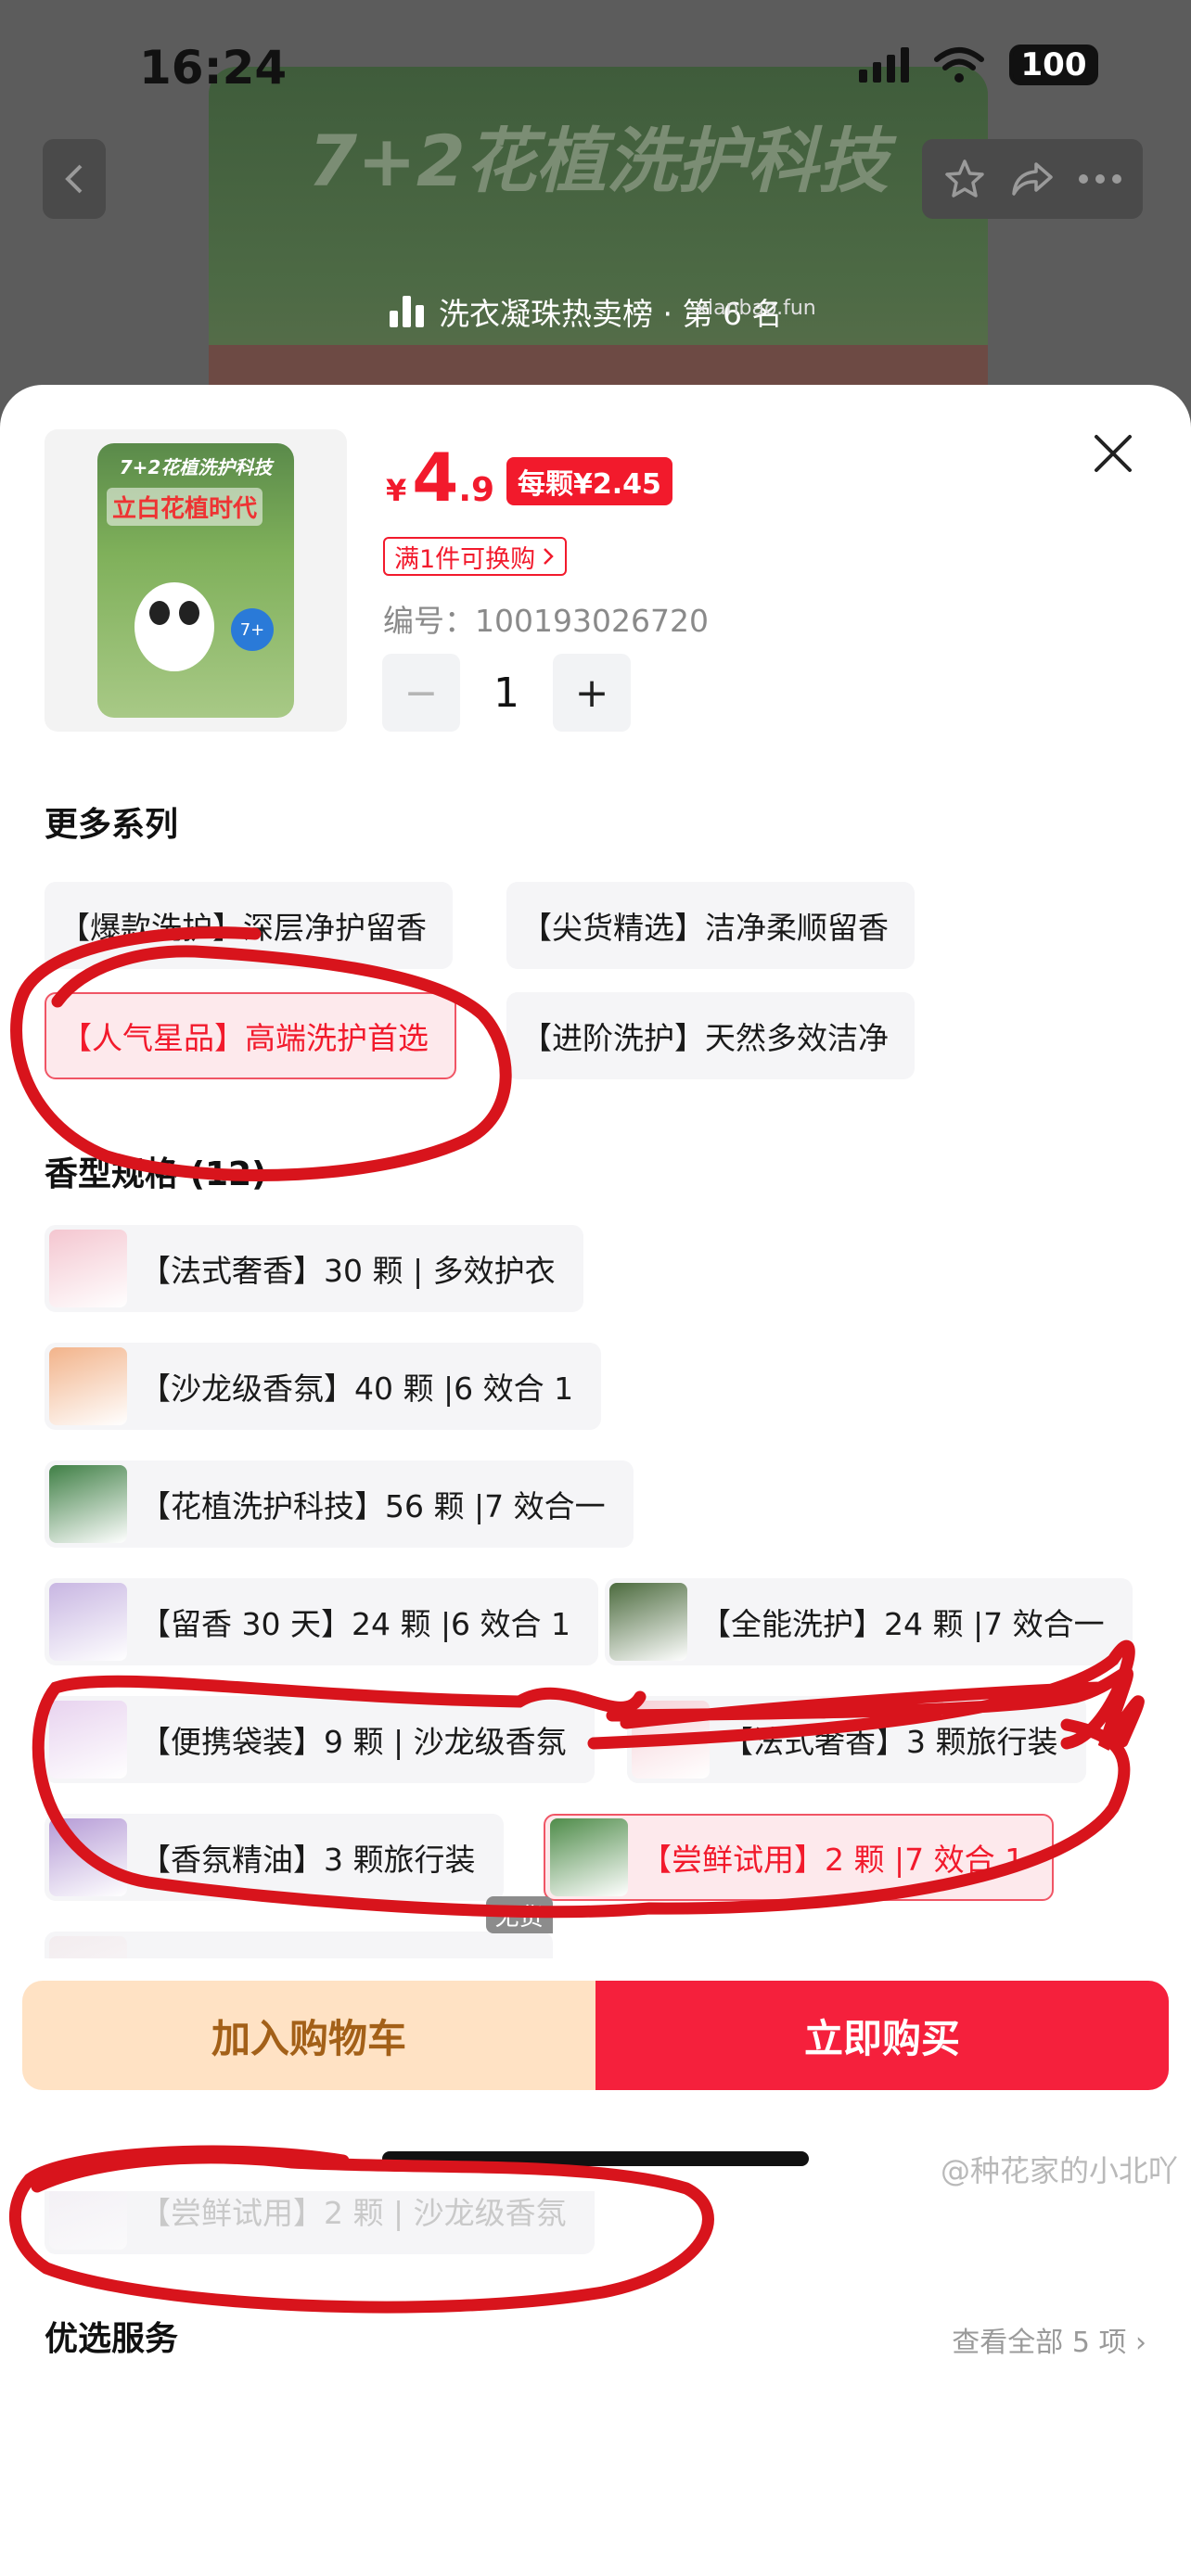  Describe the element at coordinates (882, 2035) in the screenshot. I see `buy-now-button: 立即购买` at that location.